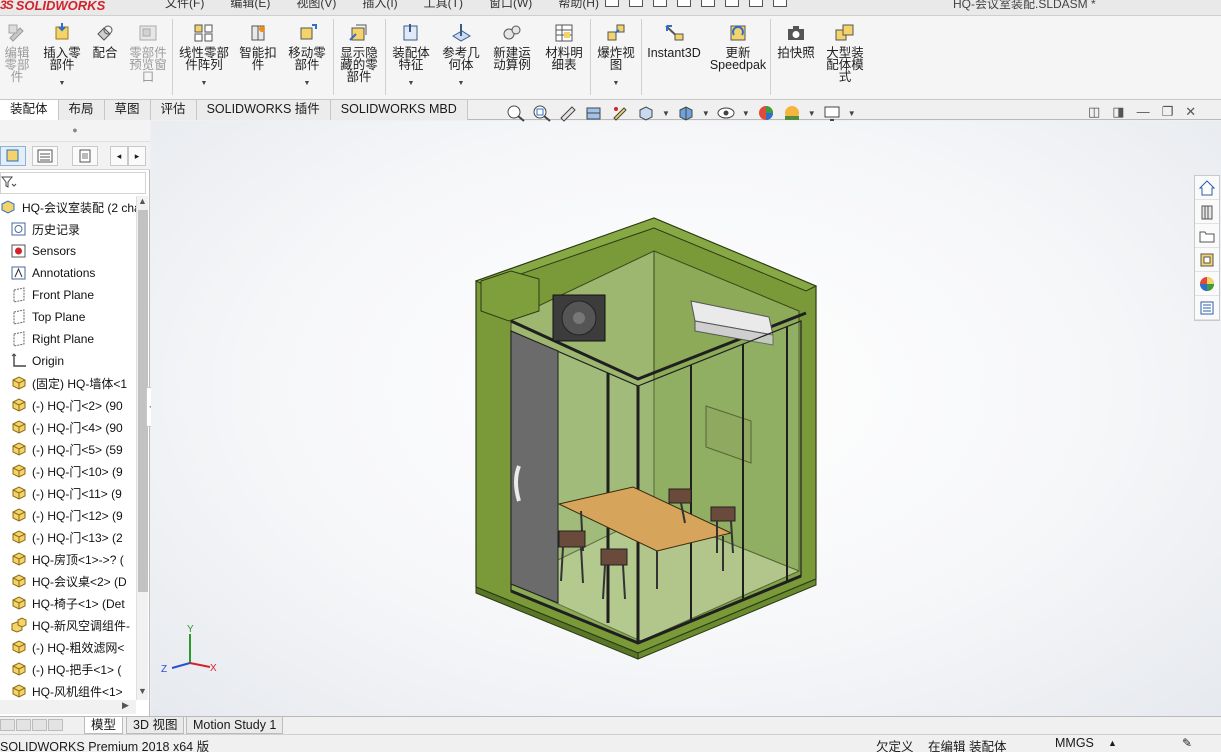 Image resolution: width=1221 pixels, height=752 pixels. Describe the element at coordinates (660, 3) in the screenshot. I see `save-icon` at that location.